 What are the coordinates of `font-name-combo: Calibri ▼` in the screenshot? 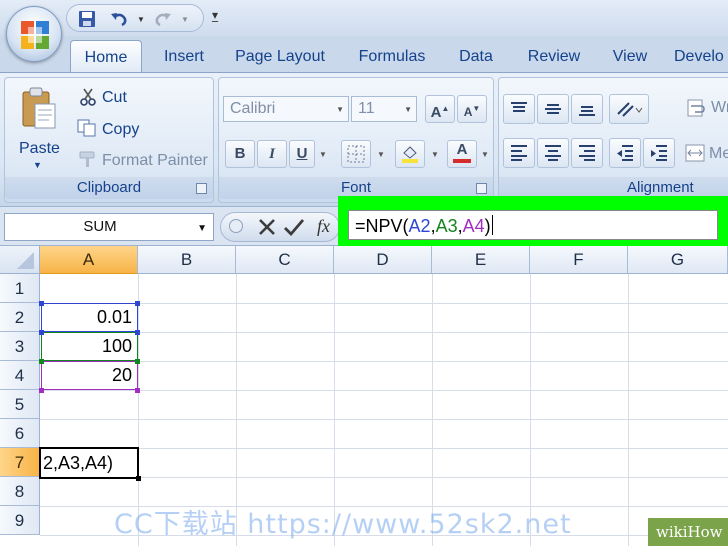 It's located at (286, 109).